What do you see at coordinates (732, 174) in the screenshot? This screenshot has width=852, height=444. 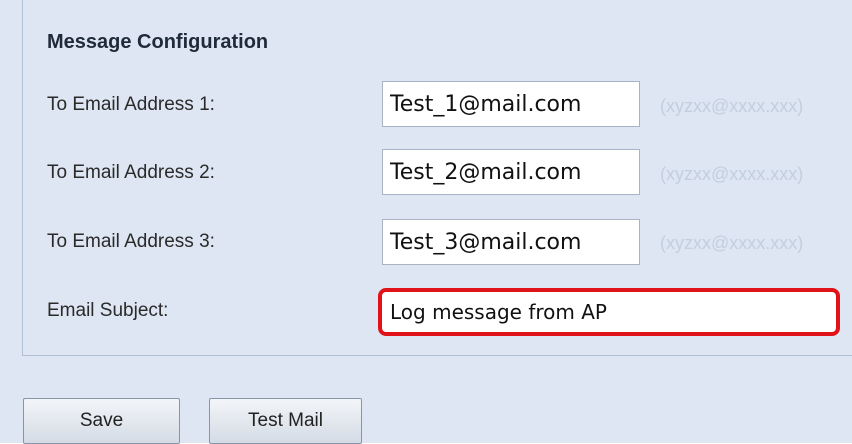 I see `email-address-2-hint: (xyzxx@xxxx.xxx)` at bounding box center [732, 174].